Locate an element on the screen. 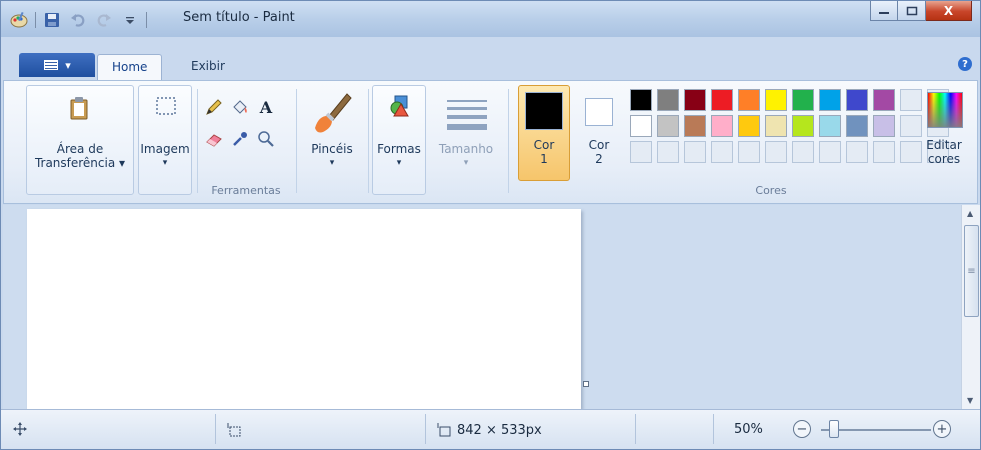 The height and width of the screenshot is (450, 981). canvas-size-readout: 842 × 533px is located at coordinates (488, 430).